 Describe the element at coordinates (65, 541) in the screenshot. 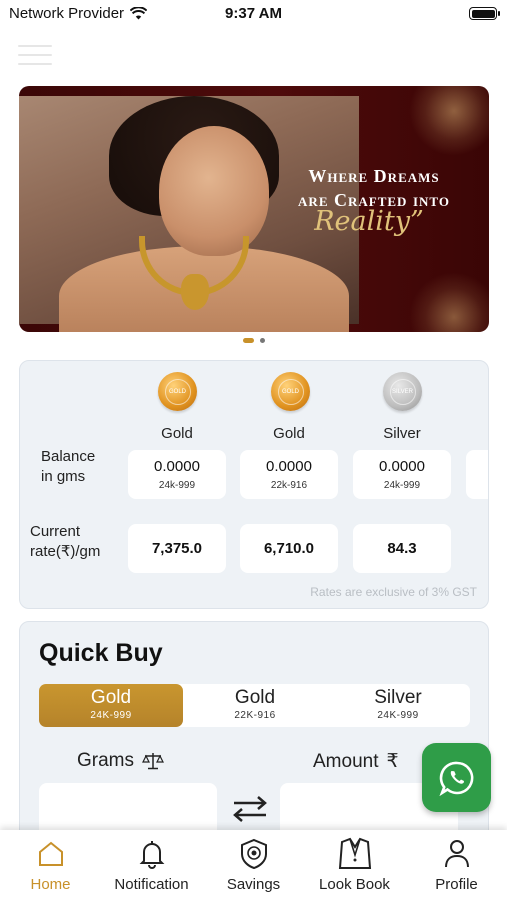

I see `current-rate-label: Current rate(₹)/gm` at that location.